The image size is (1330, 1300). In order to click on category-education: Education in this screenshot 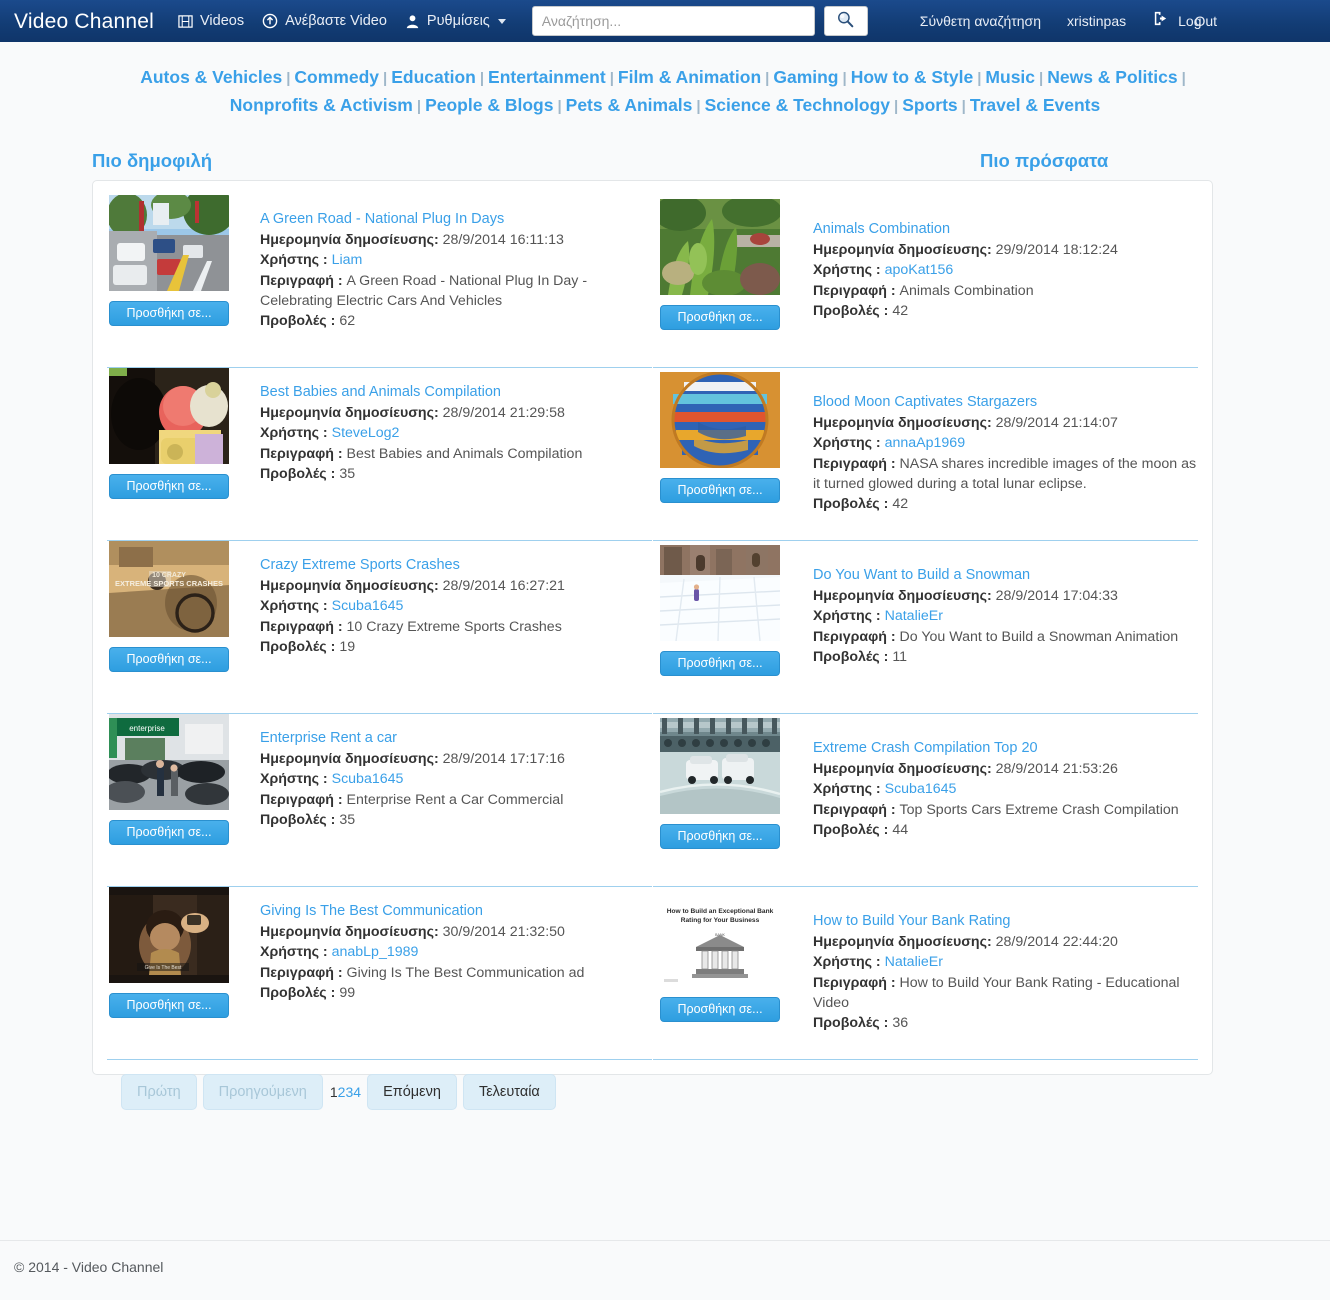, I will do `click(433, 77)`.